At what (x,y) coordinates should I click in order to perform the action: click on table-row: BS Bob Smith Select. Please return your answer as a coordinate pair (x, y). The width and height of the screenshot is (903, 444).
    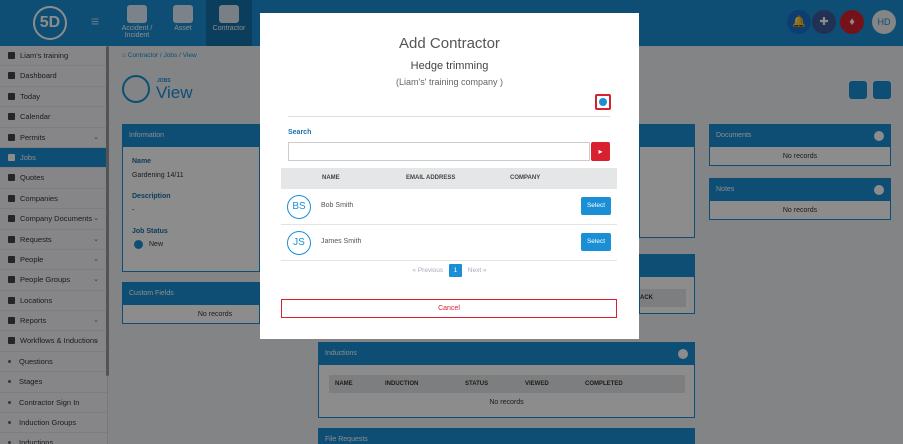
    Looking at the image, I should click on (449, 207).